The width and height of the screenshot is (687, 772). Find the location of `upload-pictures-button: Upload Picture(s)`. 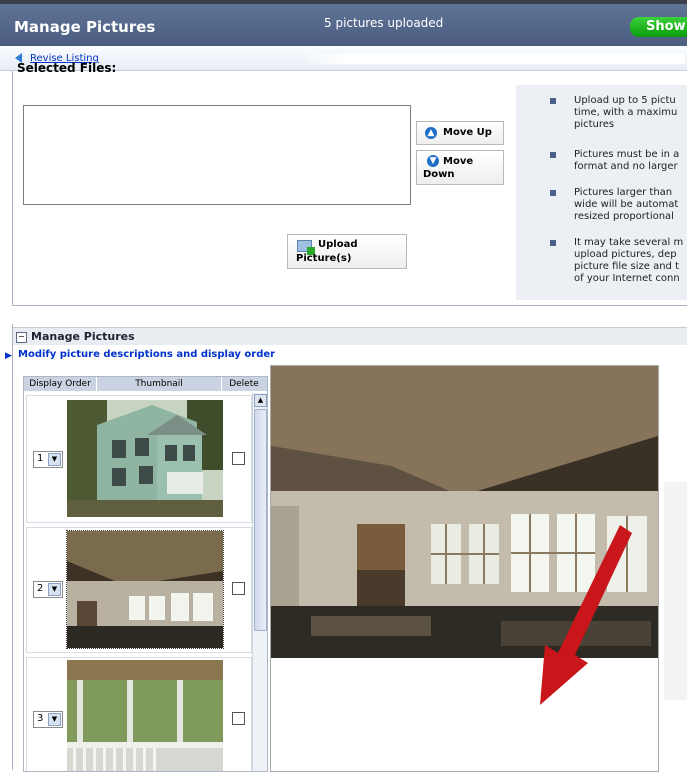

upload-pictures-button: Upload Picture(s) is located at coordinates (347, 251).